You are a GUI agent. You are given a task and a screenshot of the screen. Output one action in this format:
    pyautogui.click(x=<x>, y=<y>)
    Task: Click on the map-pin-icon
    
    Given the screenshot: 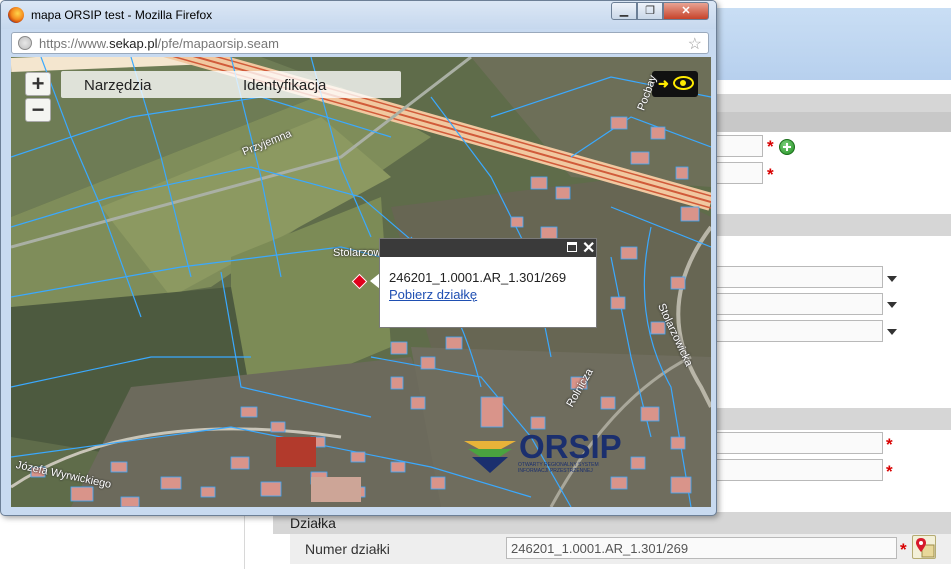 What is the action you would take?
    pyautogui.click(x=925, y=548)
    